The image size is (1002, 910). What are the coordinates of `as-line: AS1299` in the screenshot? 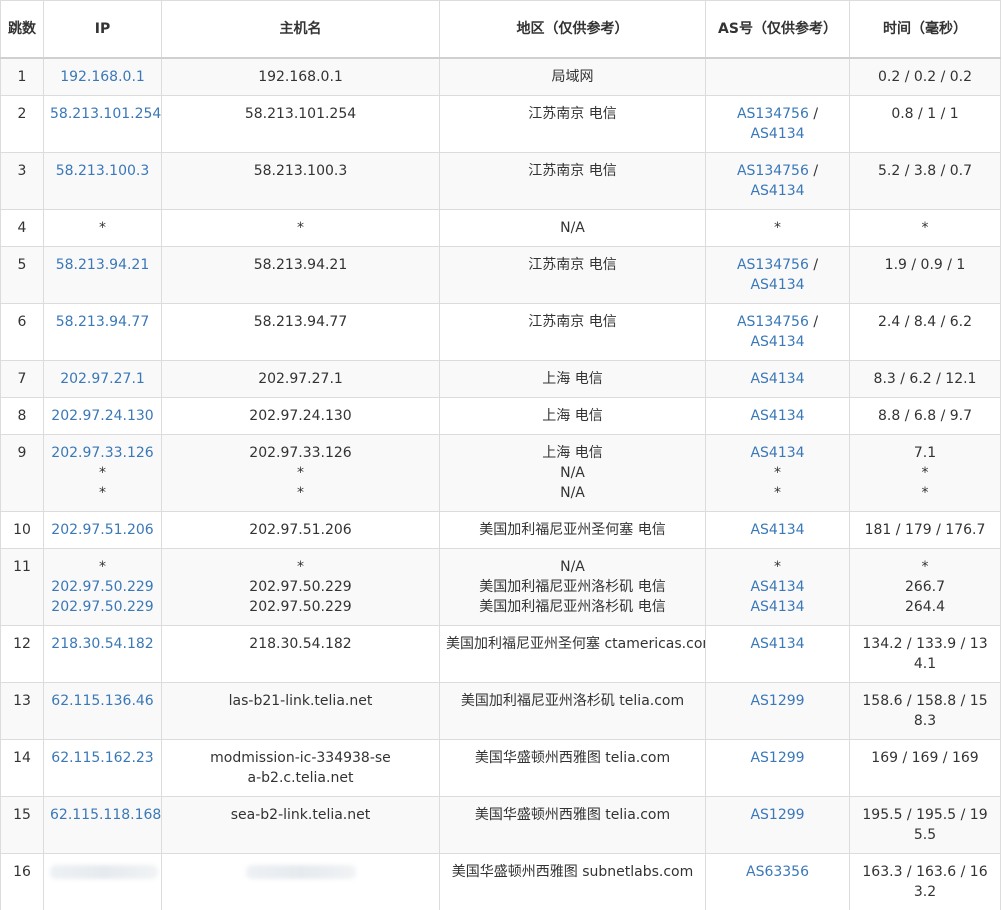 It's located at (777, 758).